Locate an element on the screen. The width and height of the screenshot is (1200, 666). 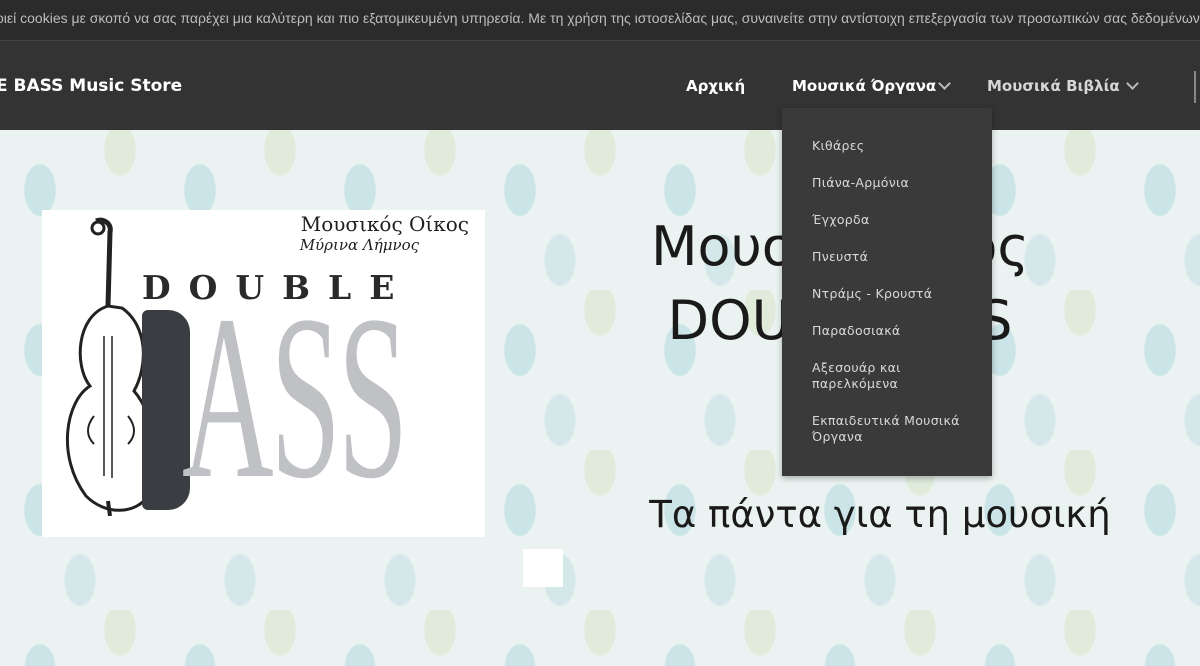
dropdown-item-drums: Ντράμς - Κρουστά is located at coordinates (887, 294).